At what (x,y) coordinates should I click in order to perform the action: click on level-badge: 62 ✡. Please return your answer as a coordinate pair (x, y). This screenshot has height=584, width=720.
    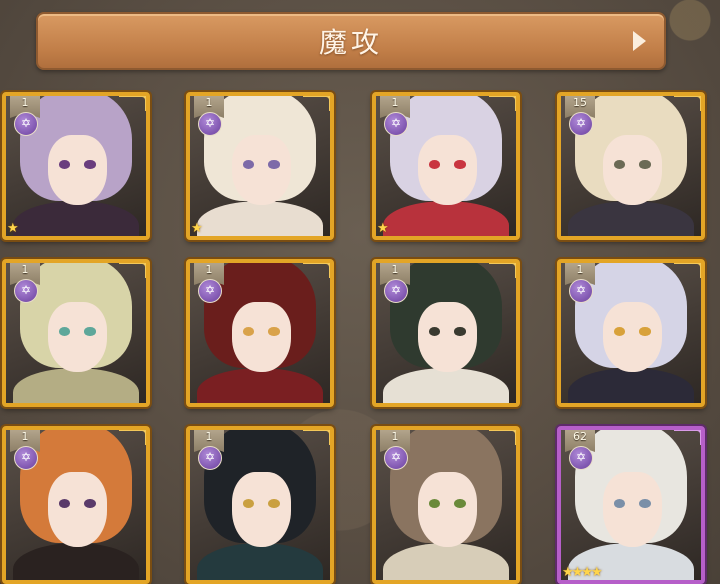
    Looking at the image, I should click on (580, 450).